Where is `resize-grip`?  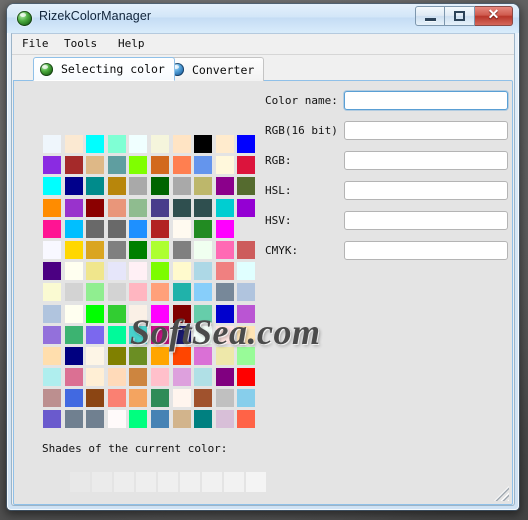 resize-grip is located at coordinates (501, 493).